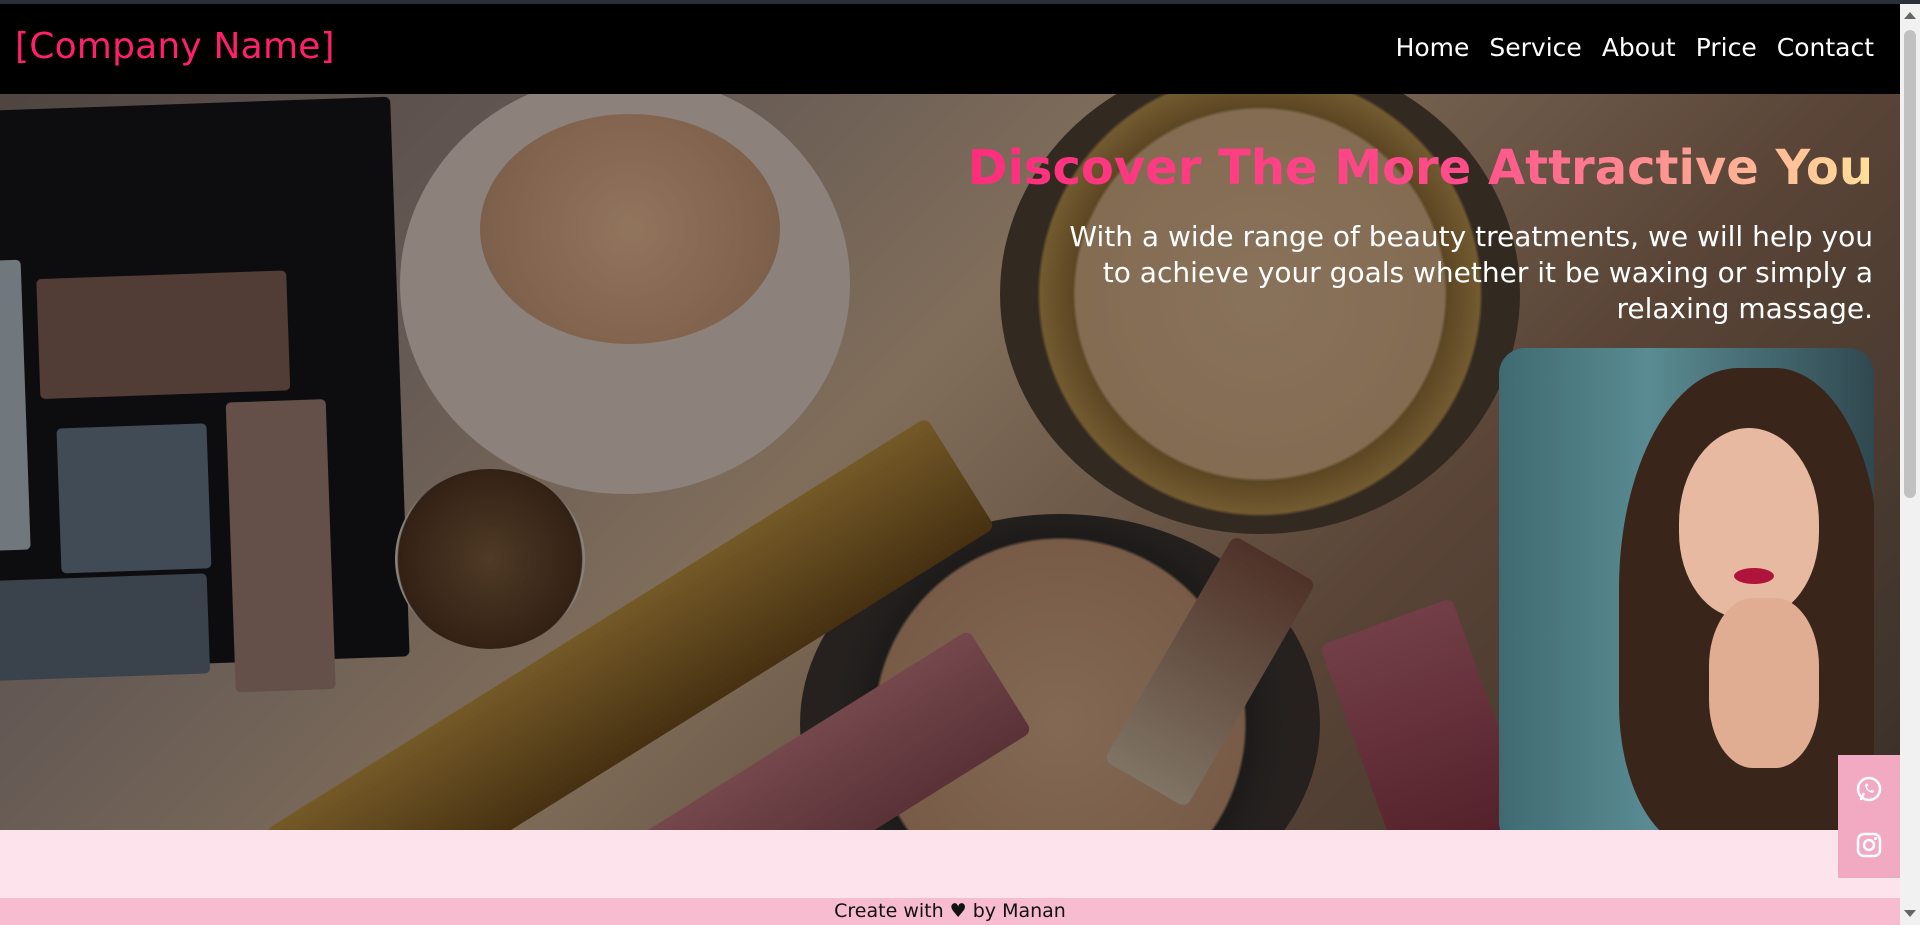 The height and width of the screenshot is (925, 1920). I want to click on nav-home-link: Home, so click(1433, 47).